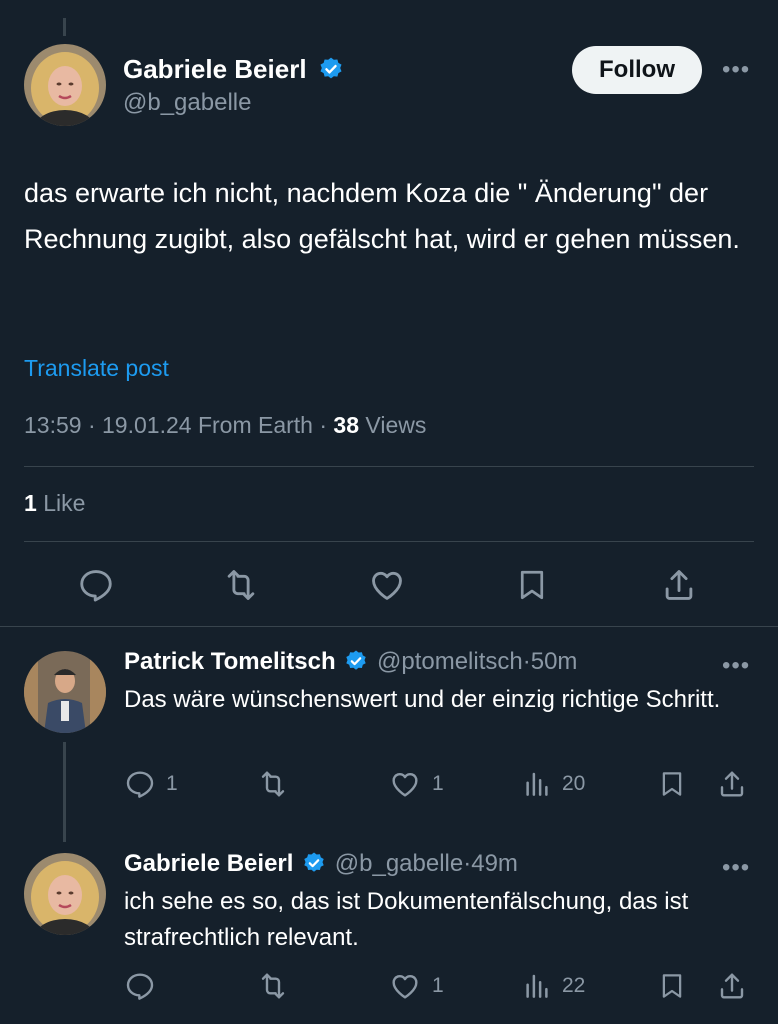 Image resolution: width=778 pixels, height=1024 pixels. Describe the element at coordinates (187, 103) in the screenshot. I see `author-handle: @b_gabelle` at that location.